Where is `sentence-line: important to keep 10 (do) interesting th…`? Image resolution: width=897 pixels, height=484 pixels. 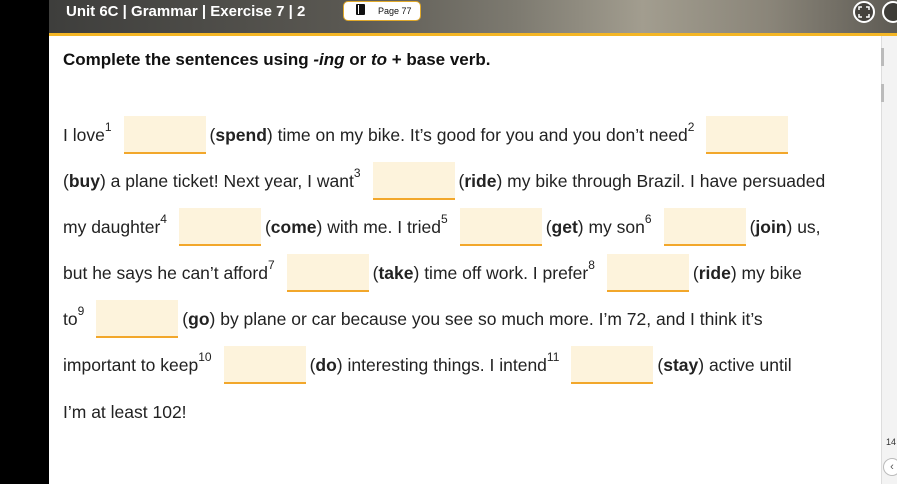 sentence-line: important to keep 10 (do) interesting th… is located at coordinates (427, 365).